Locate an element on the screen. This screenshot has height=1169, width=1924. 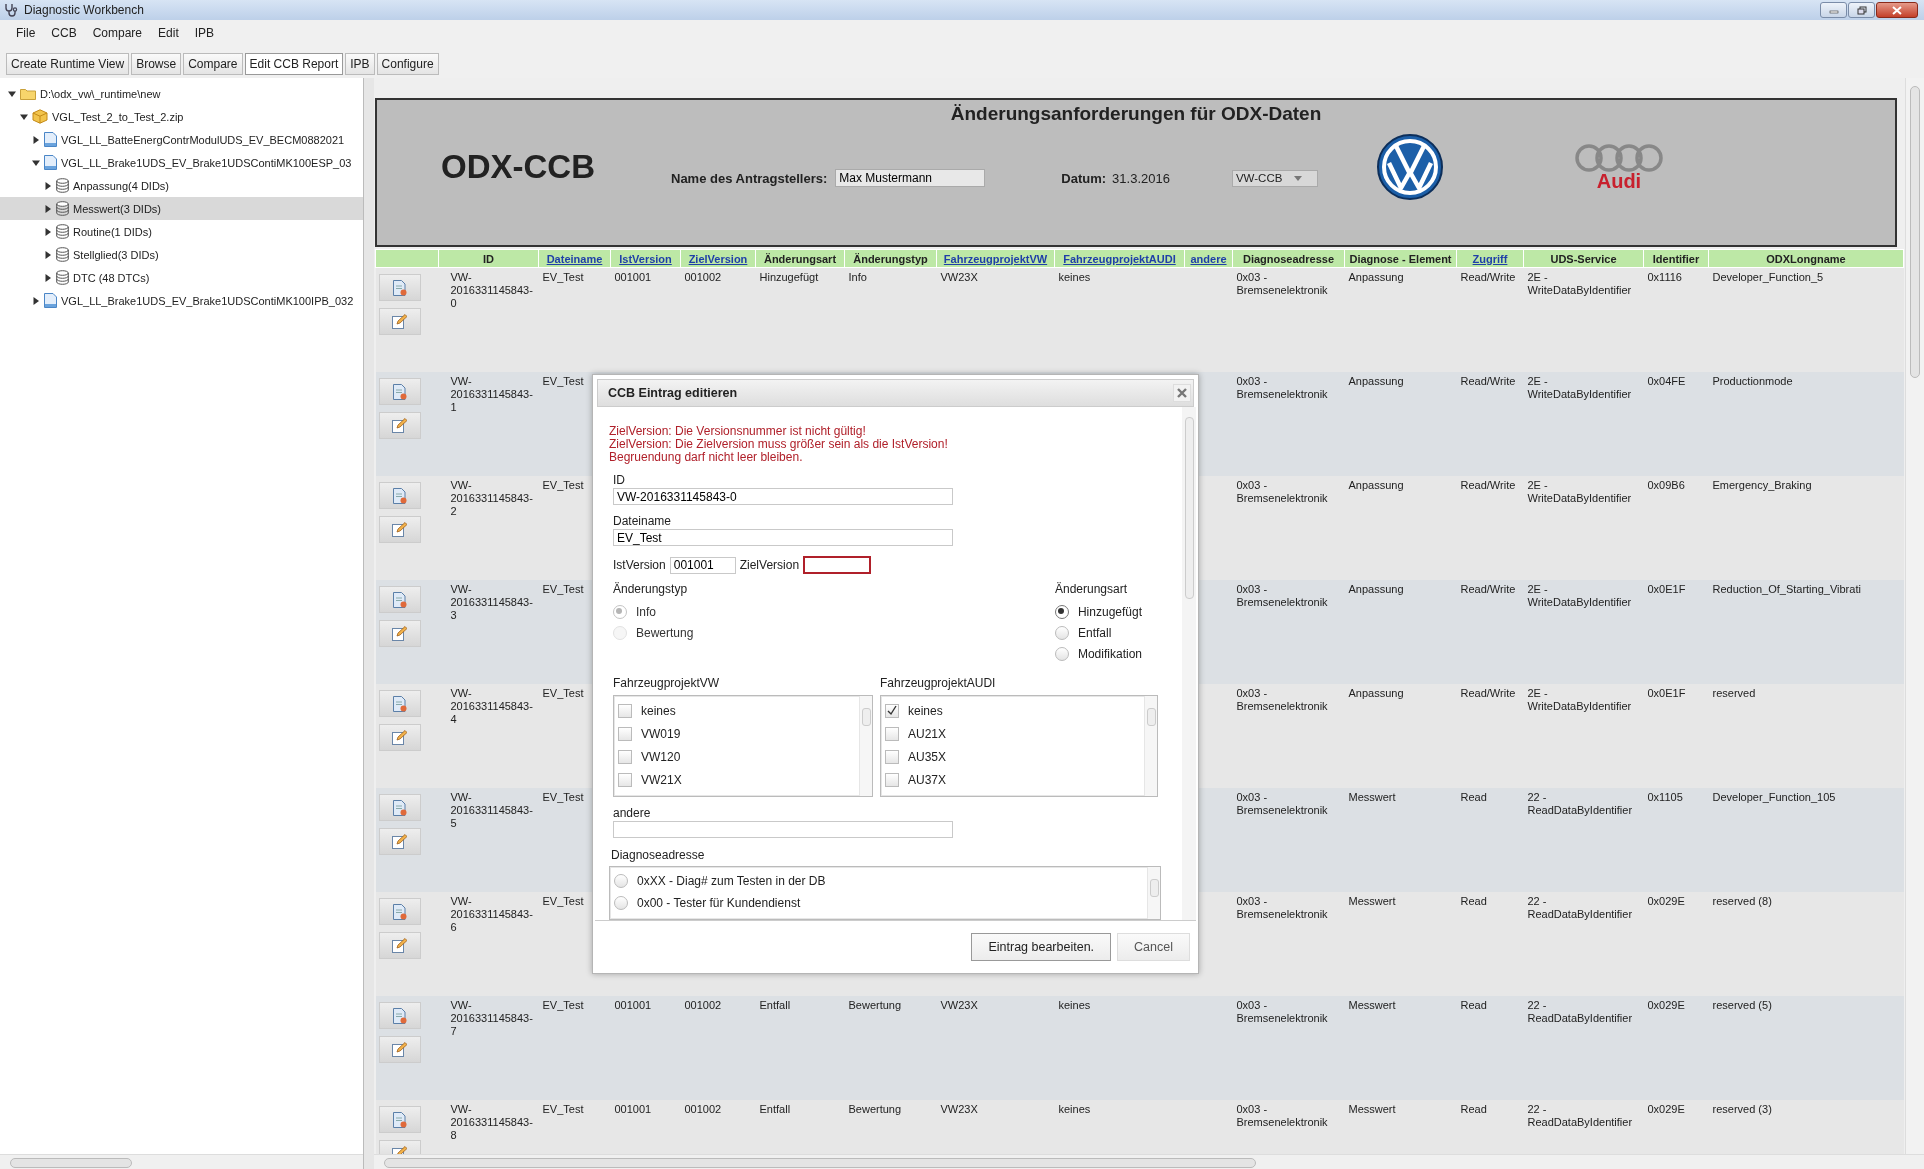
circle-emblem-icon is located at coordinates (1409, 167).